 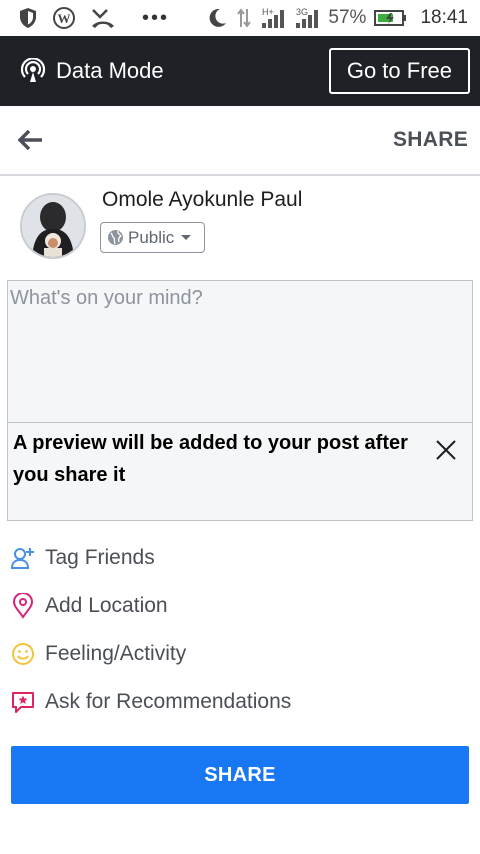 What do you see at coordinates (399, 71) in the screenshot?
I see `go-to-free-button: Go to Free` at bounding box center [399, 71].